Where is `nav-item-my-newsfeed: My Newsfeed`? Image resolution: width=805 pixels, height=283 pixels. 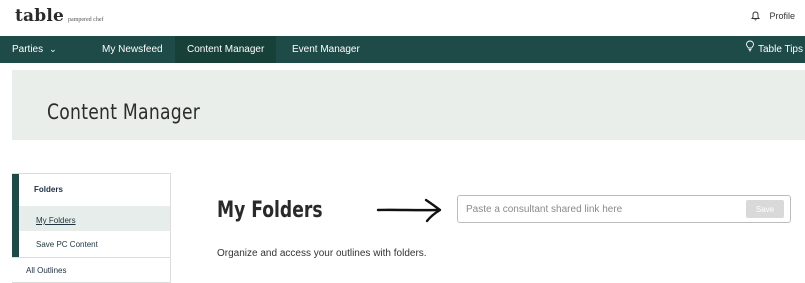
nav-item-my-newsfeed: My Newsfeed is located at coordinates (132, 49).